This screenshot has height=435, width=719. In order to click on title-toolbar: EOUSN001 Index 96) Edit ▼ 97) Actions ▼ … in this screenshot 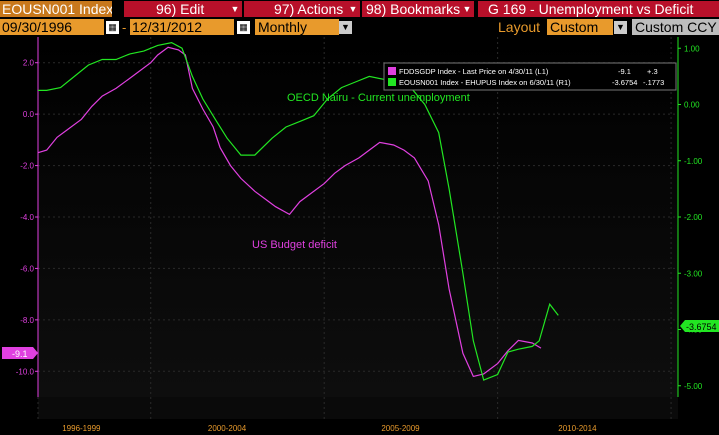, I will do `click(359, 8)`.